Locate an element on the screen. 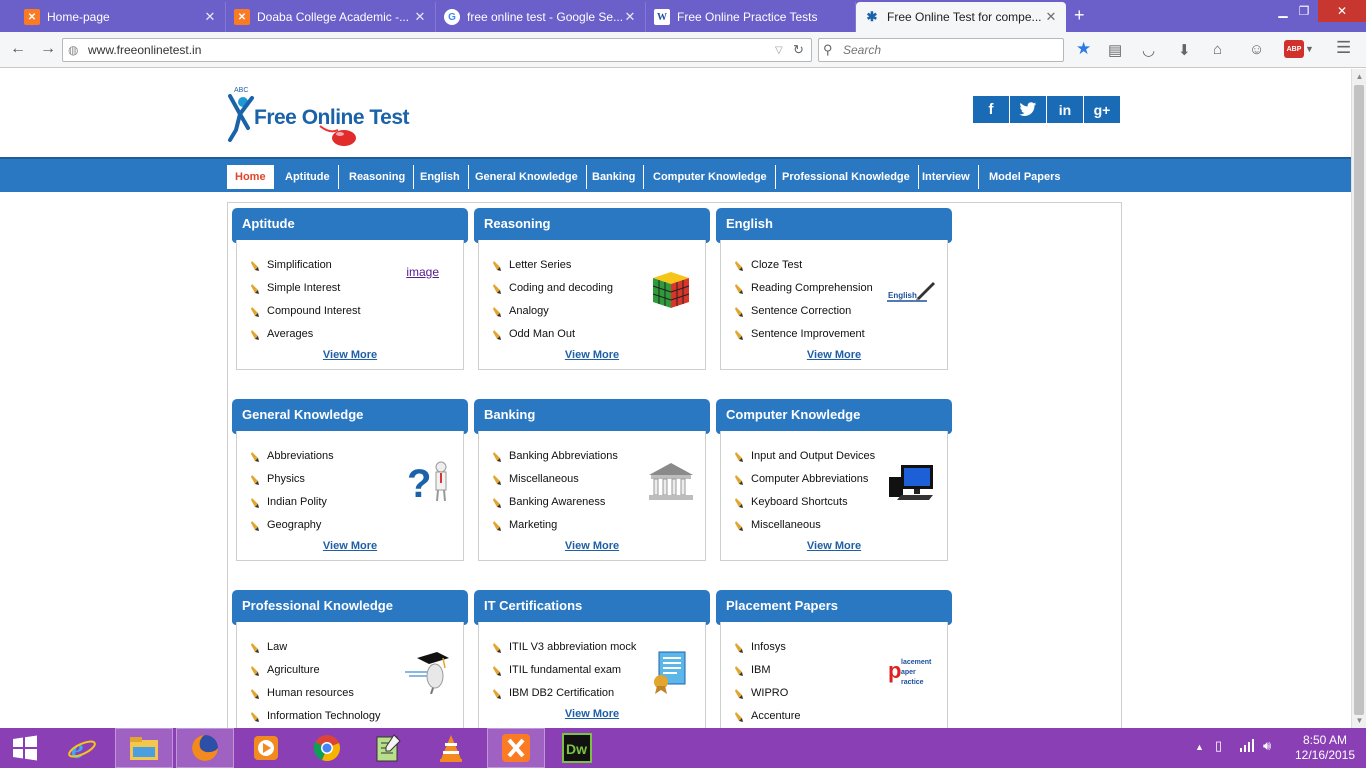 This screenshot has width=1366, height=768. list-item: Marketing is located at coordinates (555, 530).